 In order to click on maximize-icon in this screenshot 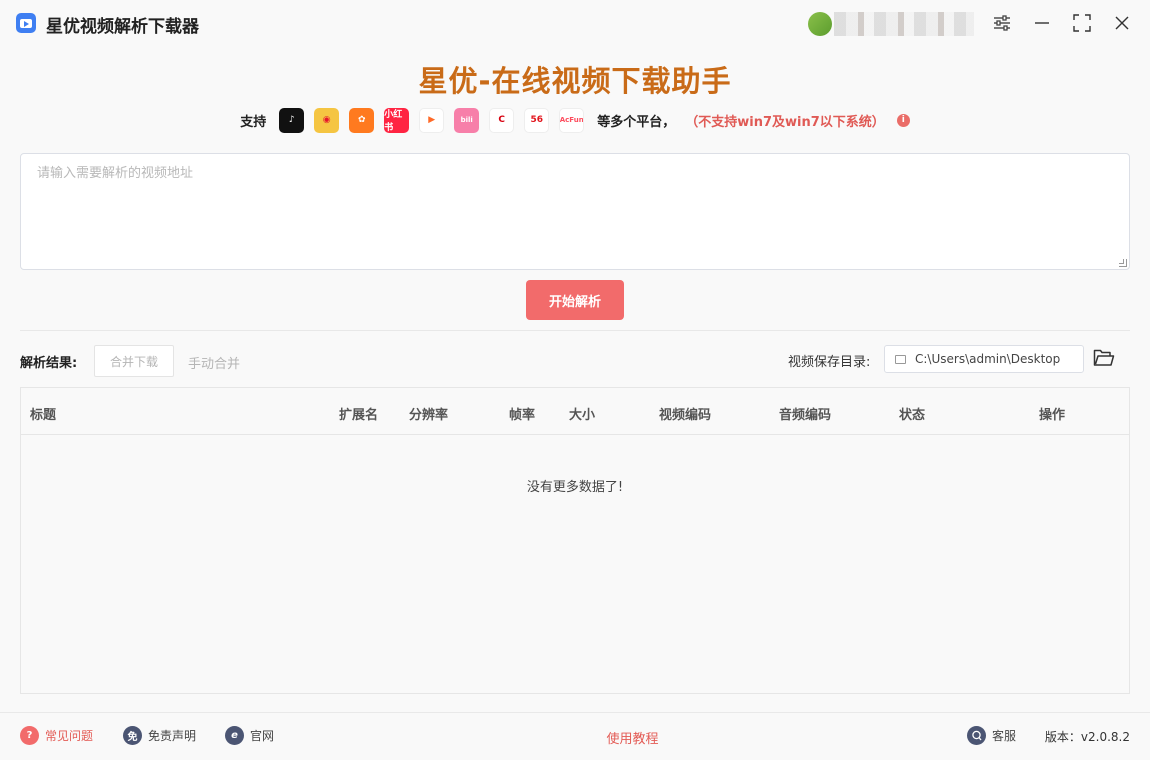, I will do `click(1082, 23)`.